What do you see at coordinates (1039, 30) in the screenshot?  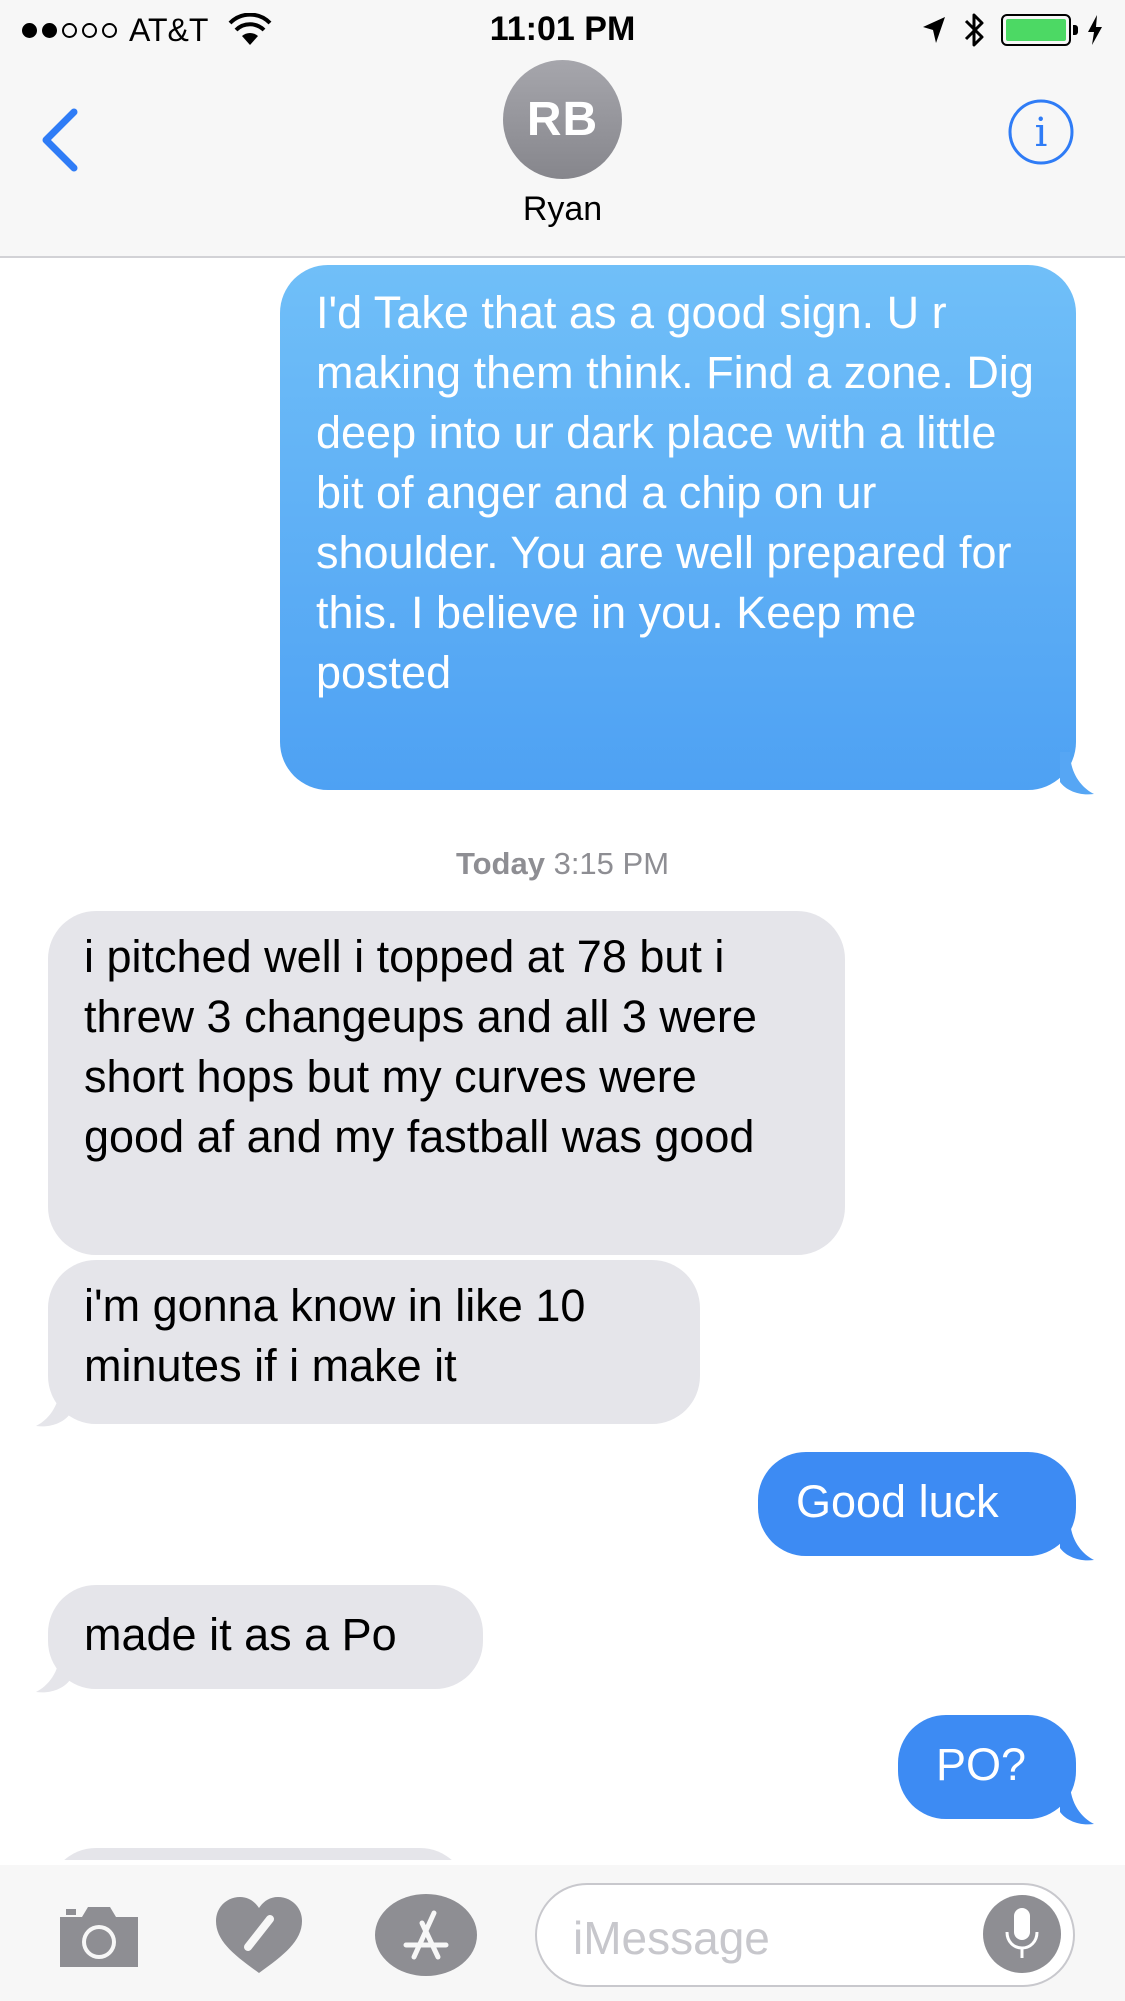 I see `battery-icon` at bounding box center [1039, 30].